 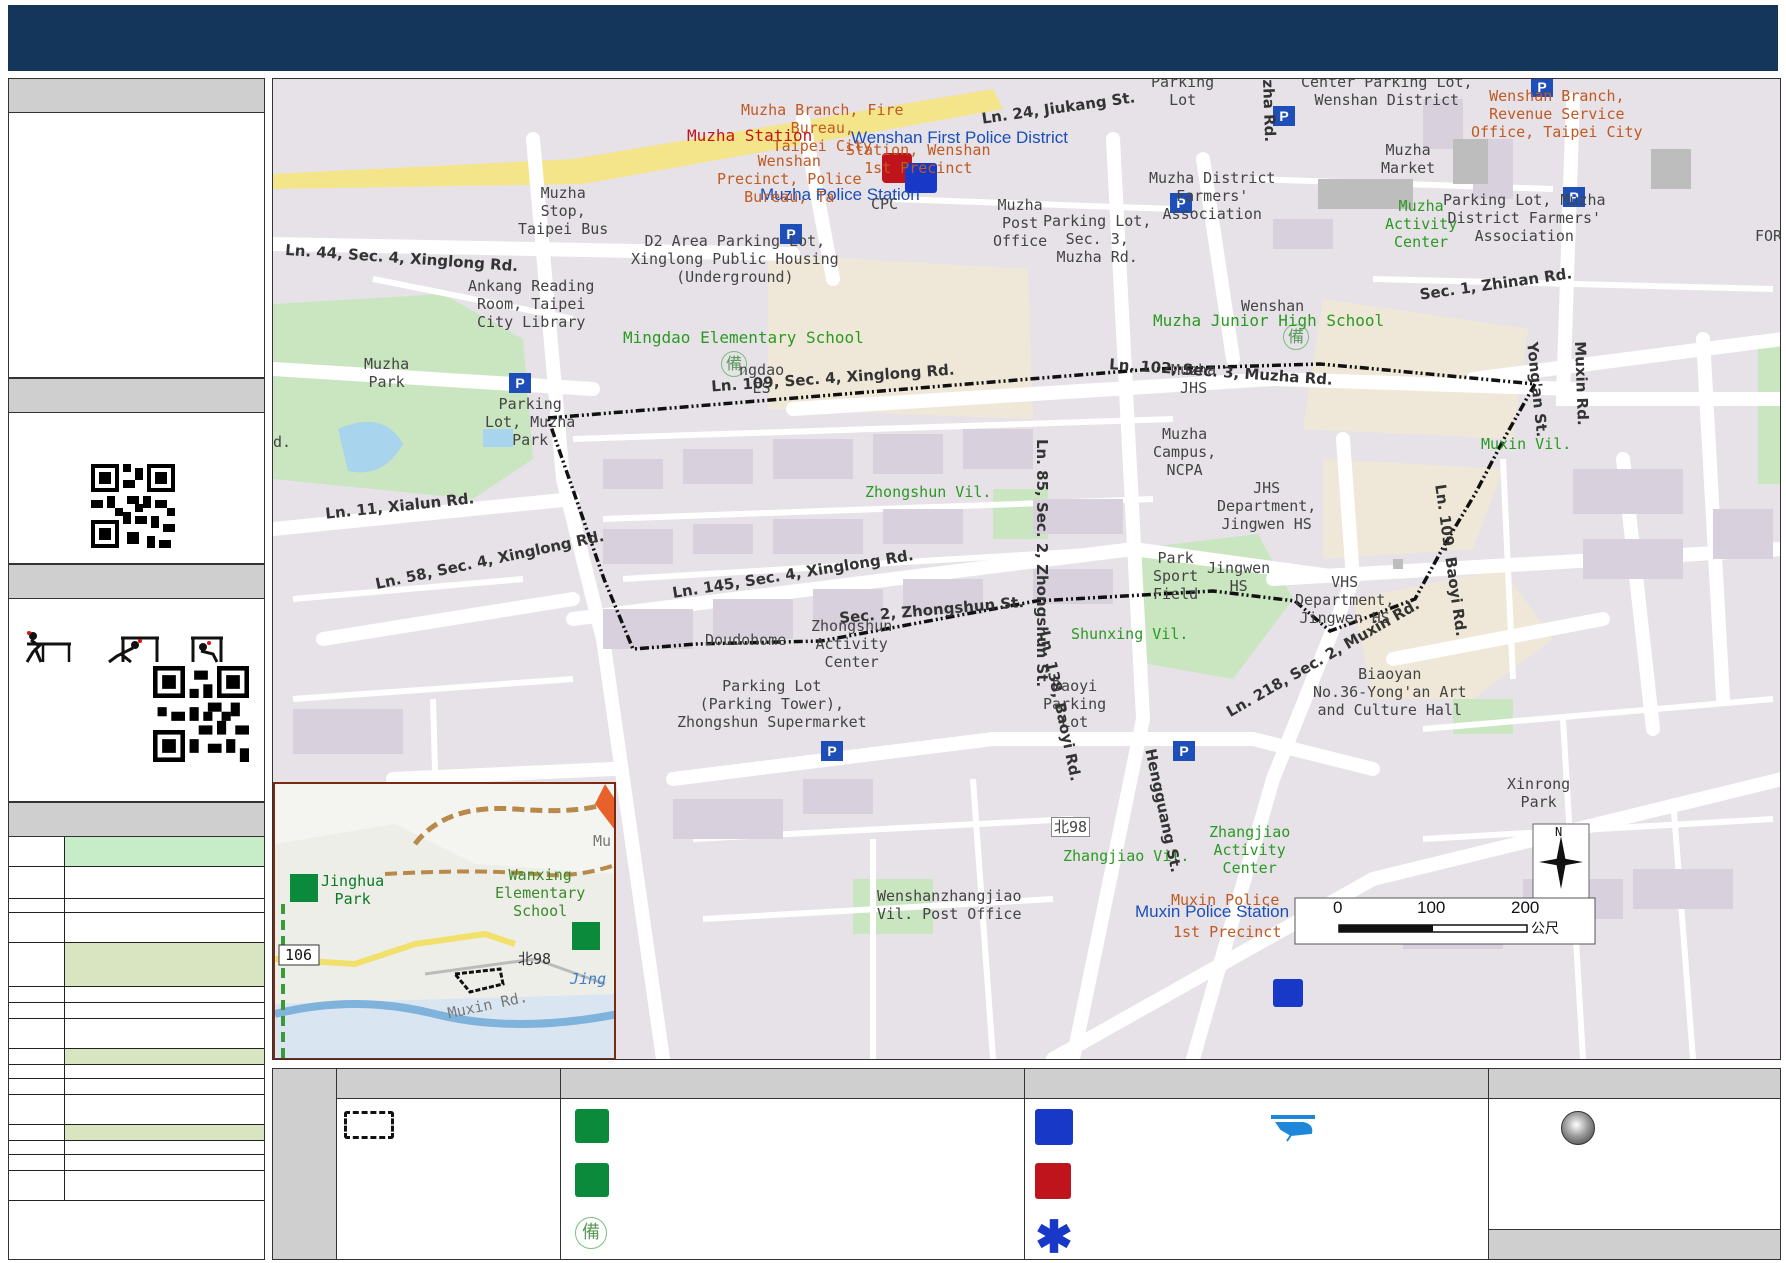 I want to click on legend-col-emergency, so click(x=1257, y=1164).